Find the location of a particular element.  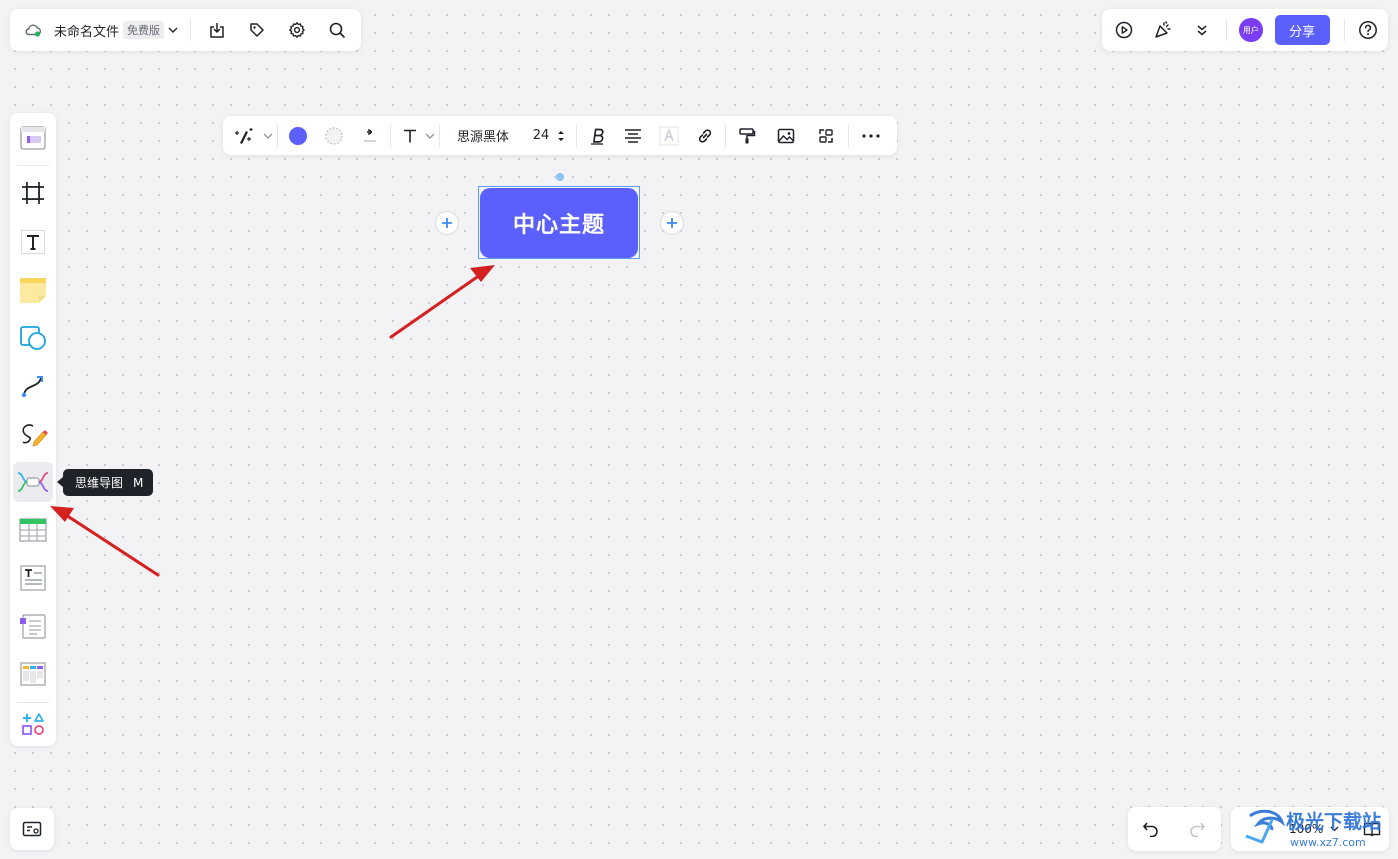

history-bar is located at coordinates (1174, 829).